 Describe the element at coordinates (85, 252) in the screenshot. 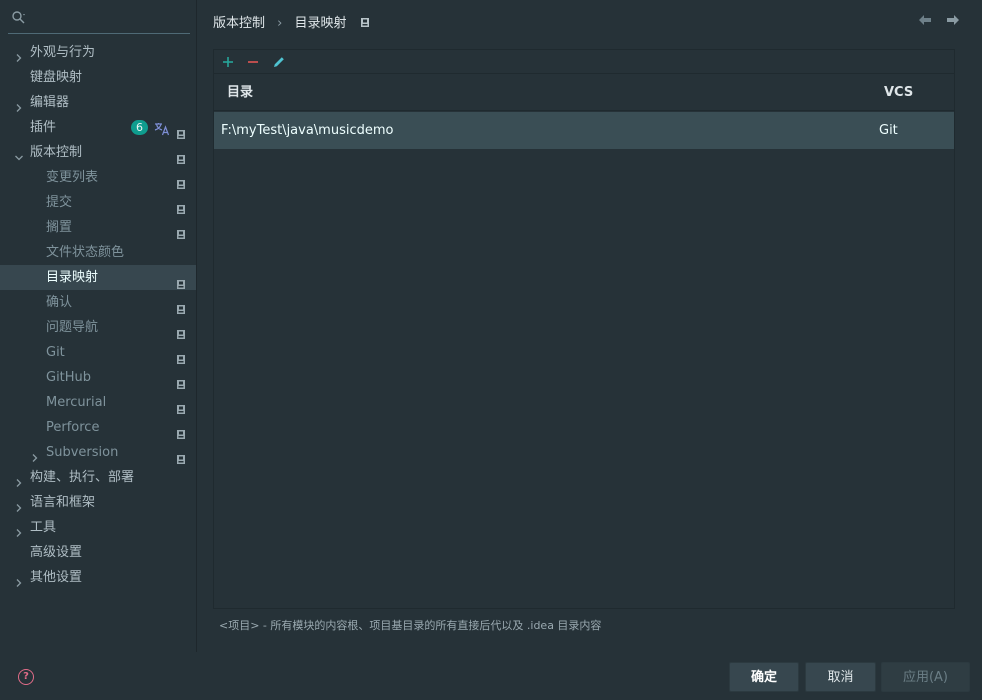

I see `sidebar-item-label: 文件状态颜色` at that location.